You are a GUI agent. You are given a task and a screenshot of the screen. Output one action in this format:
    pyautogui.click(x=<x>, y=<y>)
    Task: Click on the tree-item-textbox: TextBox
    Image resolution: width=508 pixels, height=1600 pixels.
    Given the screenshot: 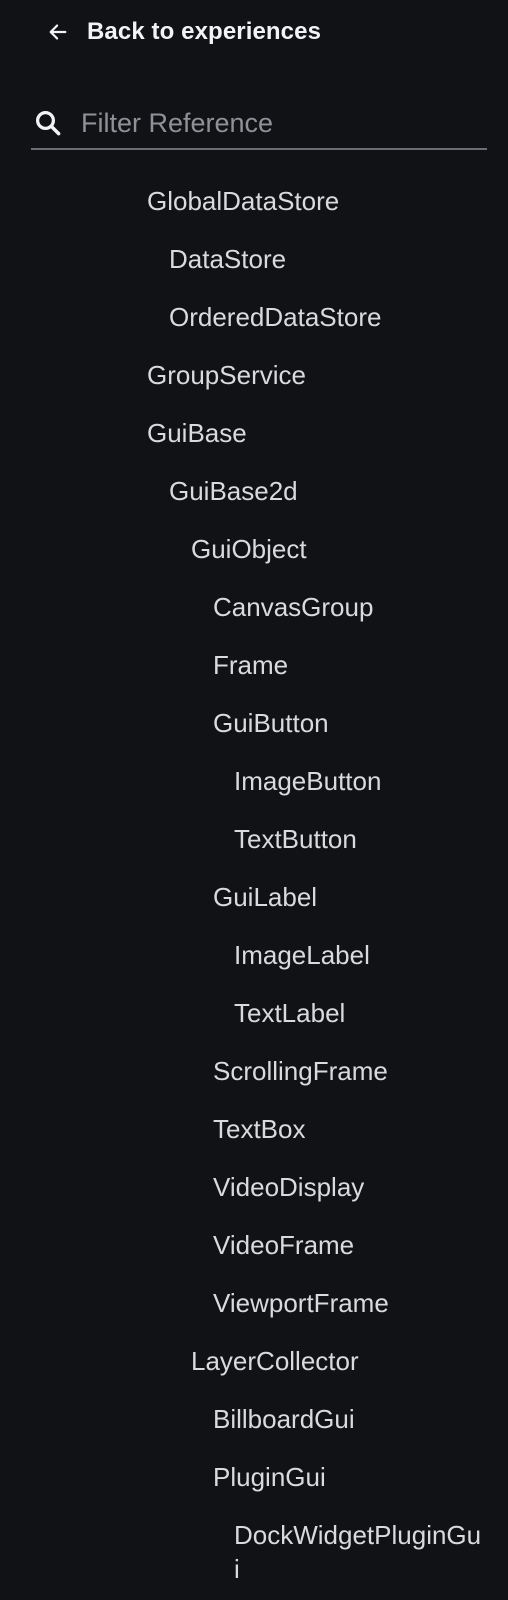 What is the action you would take?
    pyautogui.click(x=254, y=1129)
    